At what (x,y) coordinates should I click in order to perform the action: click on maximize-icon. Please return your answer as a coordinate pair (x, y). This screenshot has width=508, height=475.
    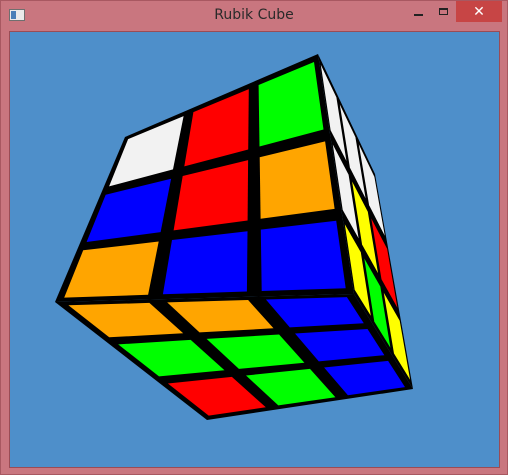
    Looking at the image, I should click on (443, 11).